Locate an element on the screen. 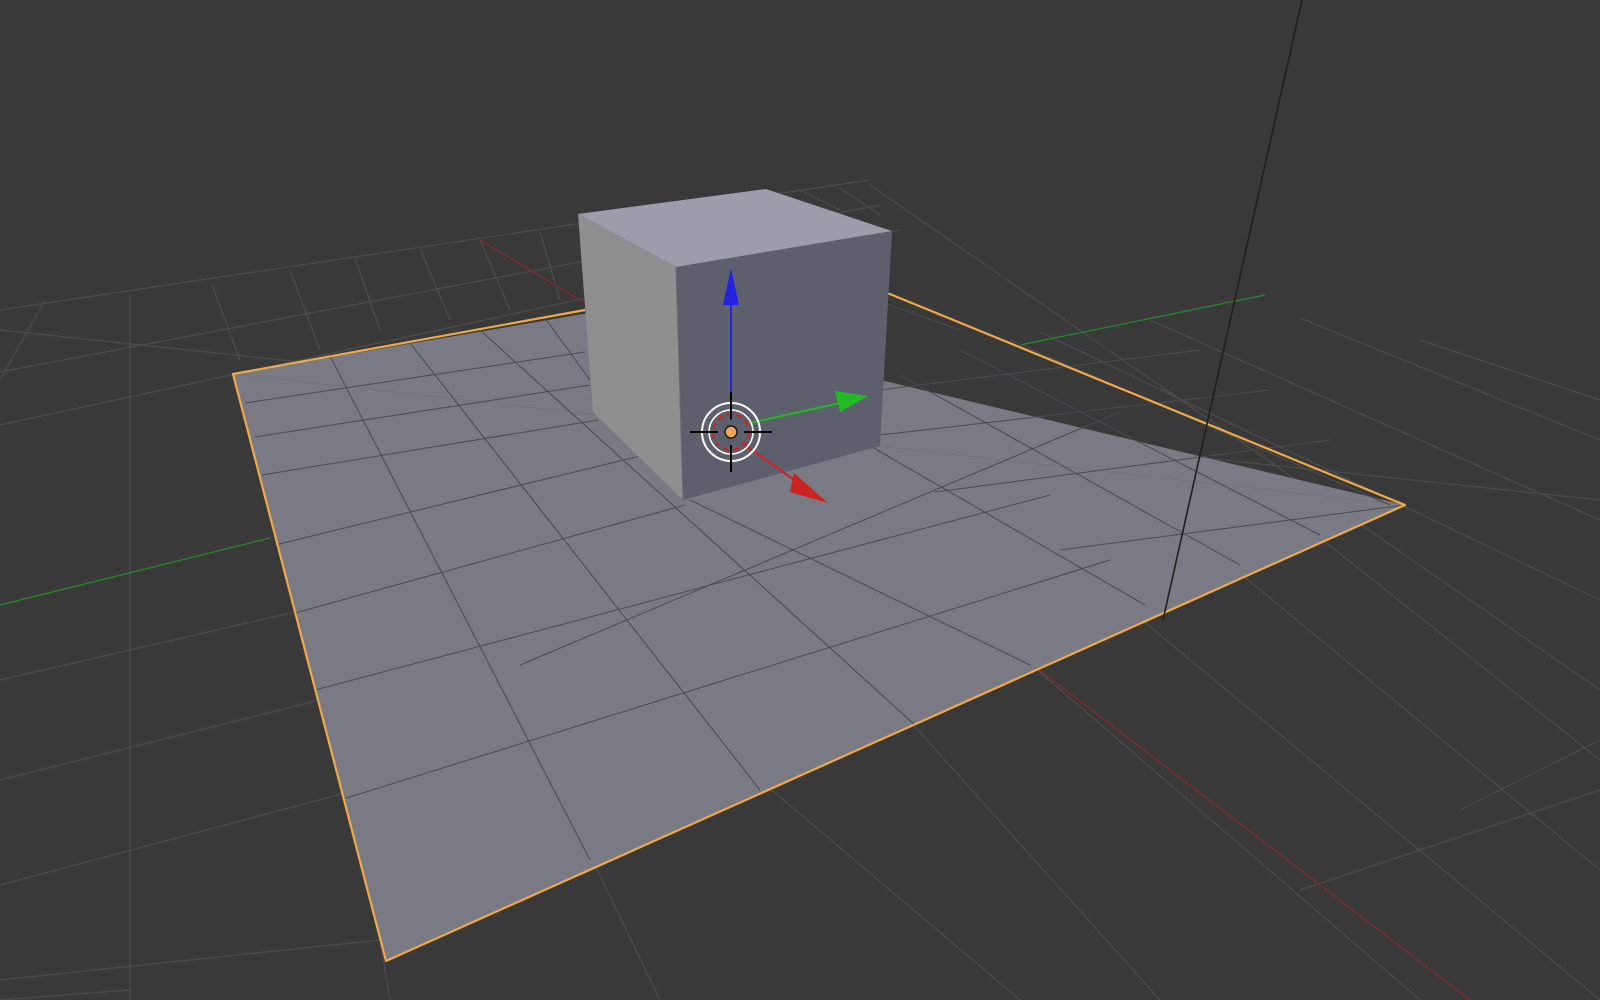 This screenshot has width=1600, height=1000. world-y-axis-back is located at coordinates (1142, 320).